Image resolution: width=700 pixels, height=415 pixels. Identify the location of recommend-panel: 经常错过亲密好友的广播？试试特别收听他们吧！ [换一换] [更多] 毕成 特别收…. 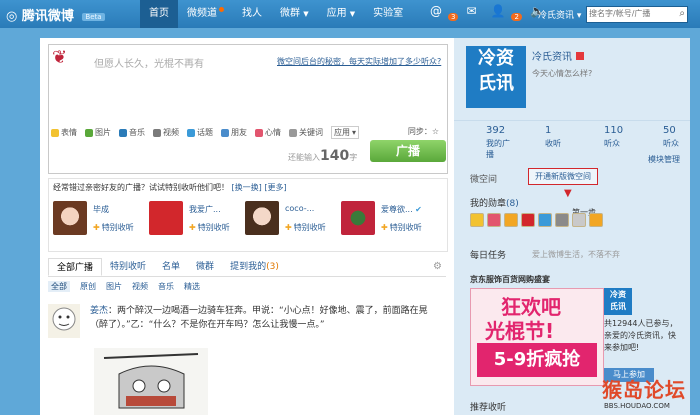
(248, 215).